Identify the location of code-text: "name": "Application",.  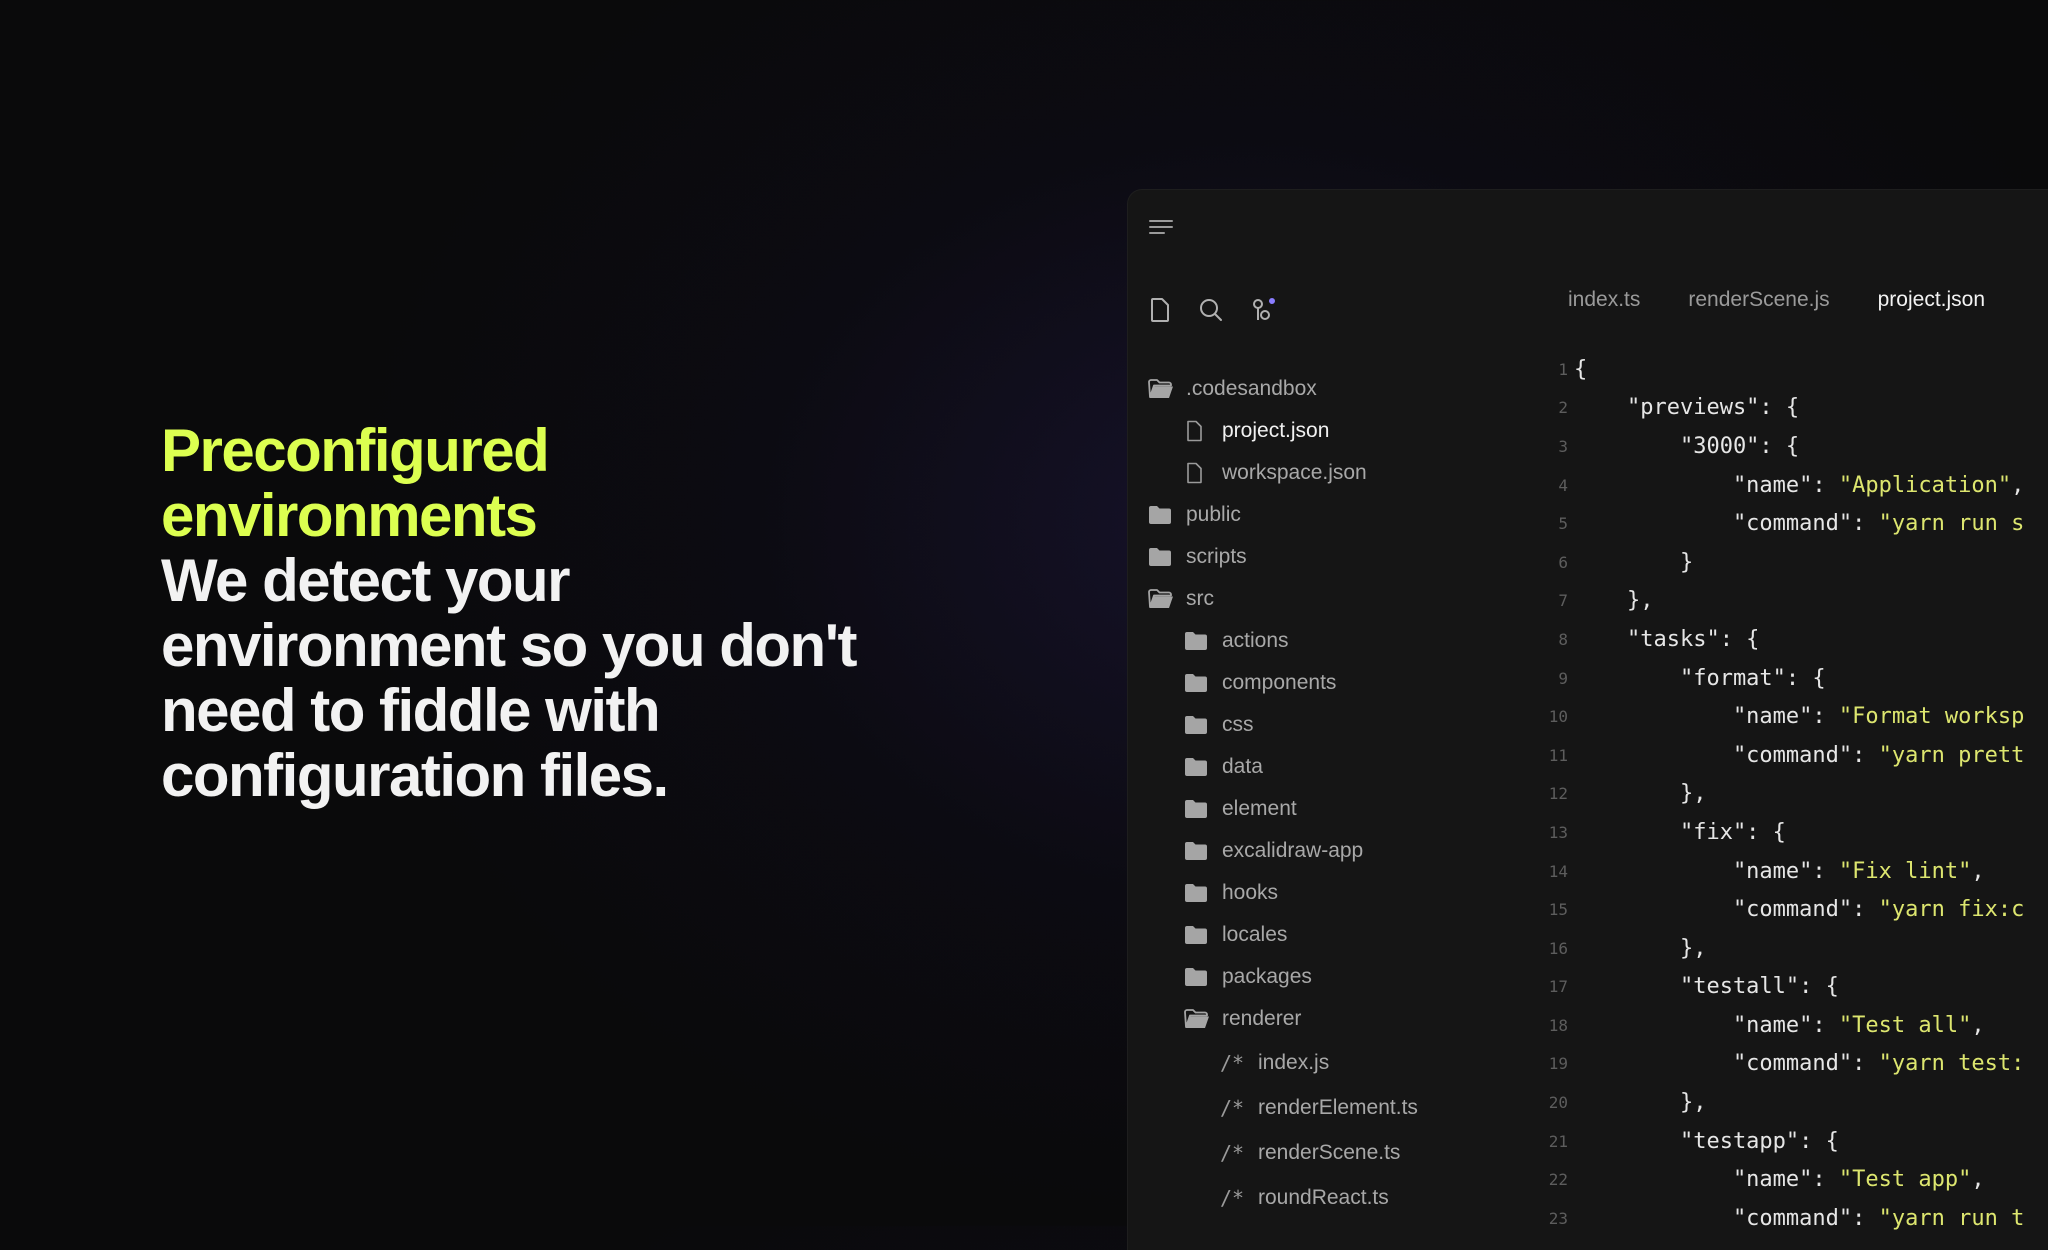
(1799, 485).